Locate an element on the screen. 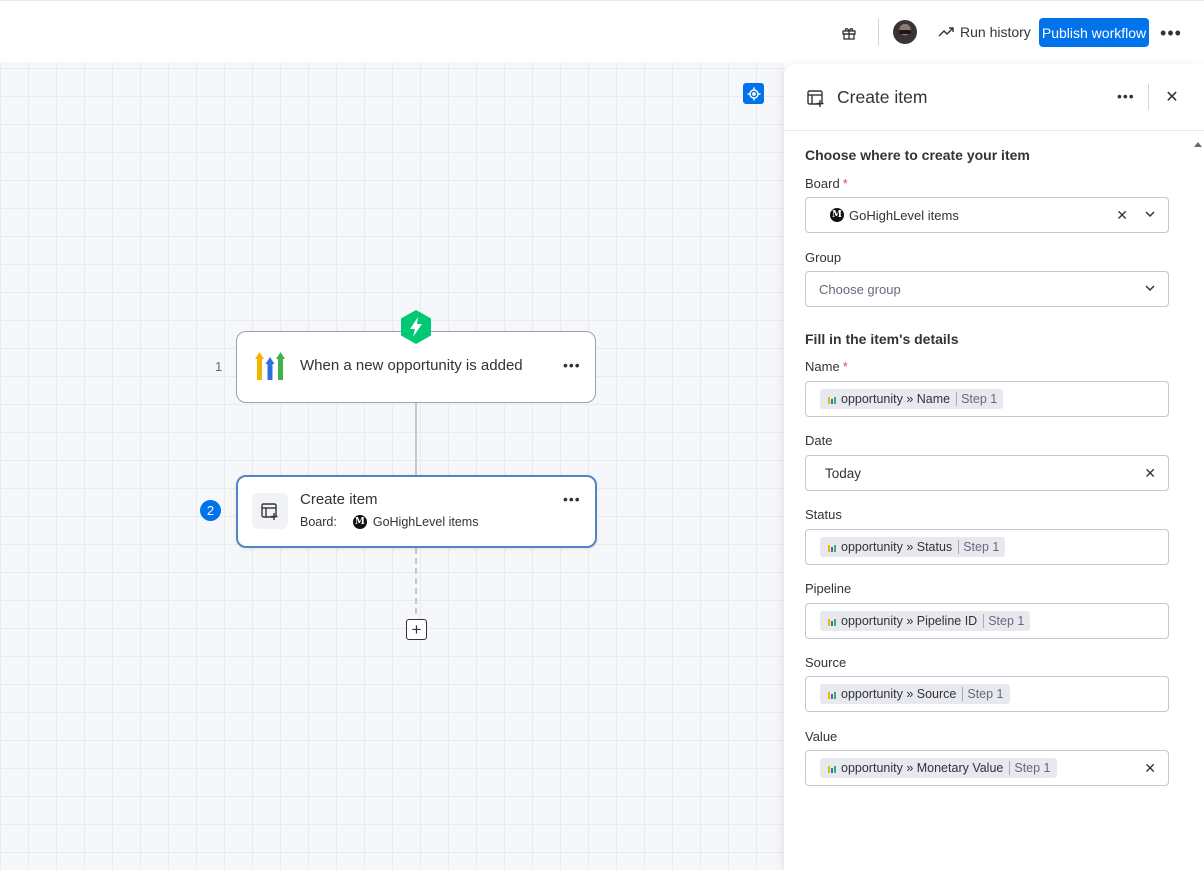 The image size is (1204, 870). date-value: Today is located at coordinates (843, 473).